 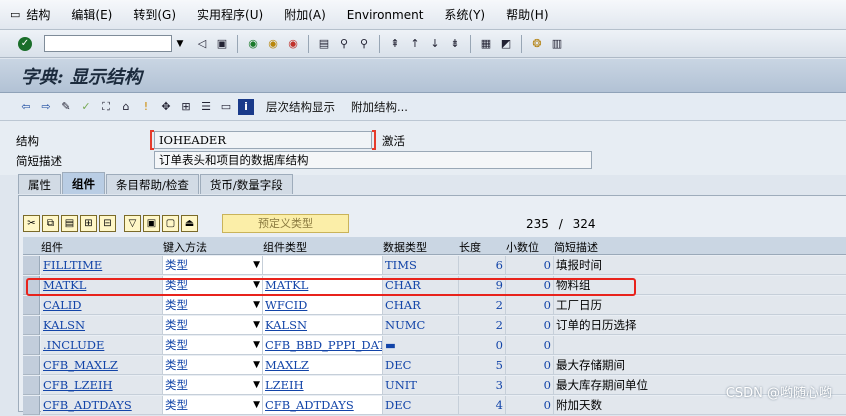 I want to click on cell-comp-type: LZEIH, so click(x=323, y=385).